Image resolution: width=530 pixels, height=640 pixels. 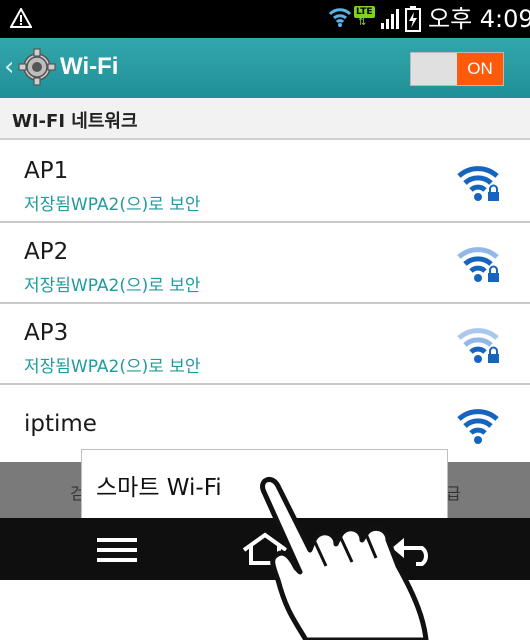 What do you see at coordinates (480, 69) in the screenshot?
I see `toggle-on-label: ON` at bounding box center [480, 69].